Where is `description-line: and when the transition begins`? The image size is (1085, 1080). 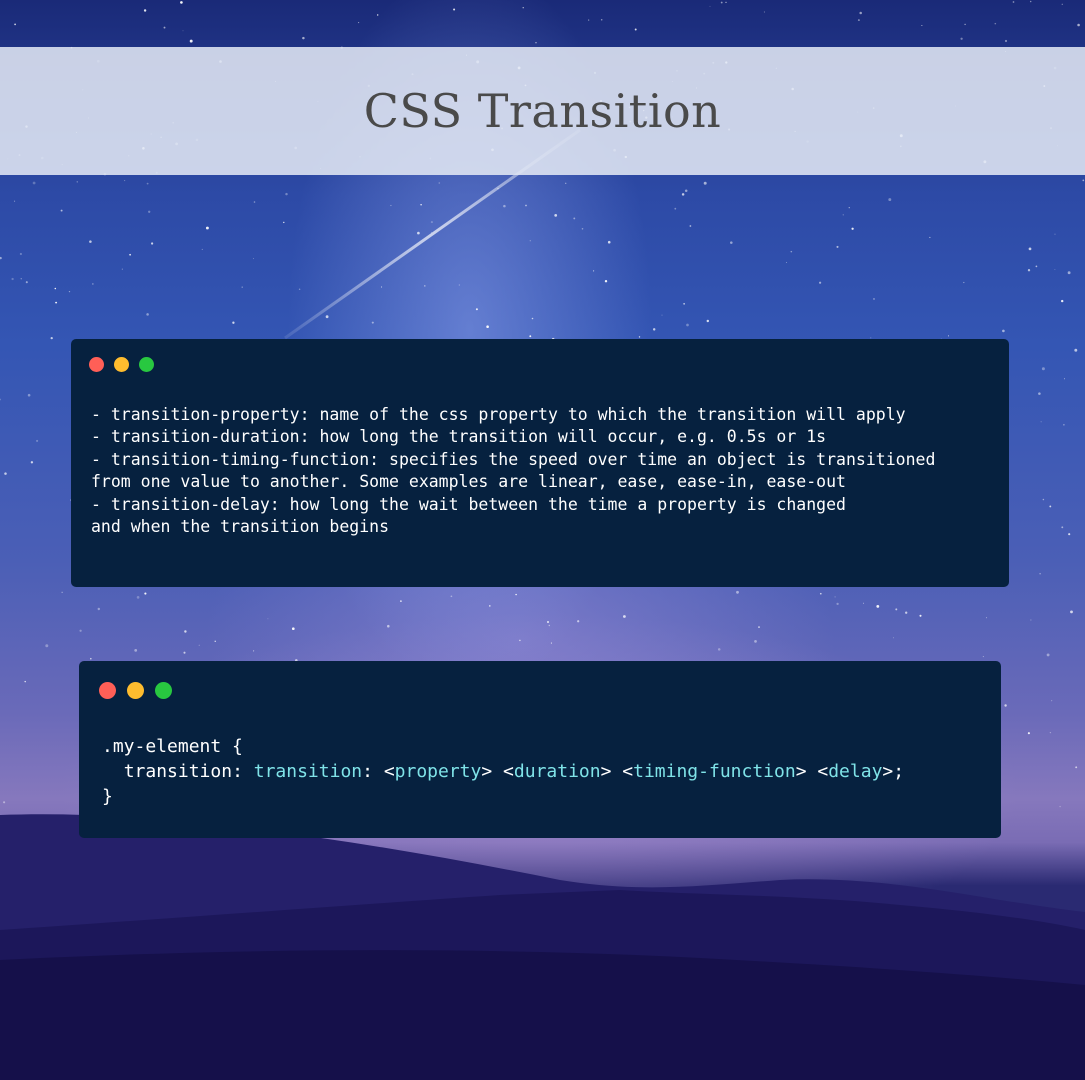
description-line: and when the transition begins is located at coordinates (240, 527).